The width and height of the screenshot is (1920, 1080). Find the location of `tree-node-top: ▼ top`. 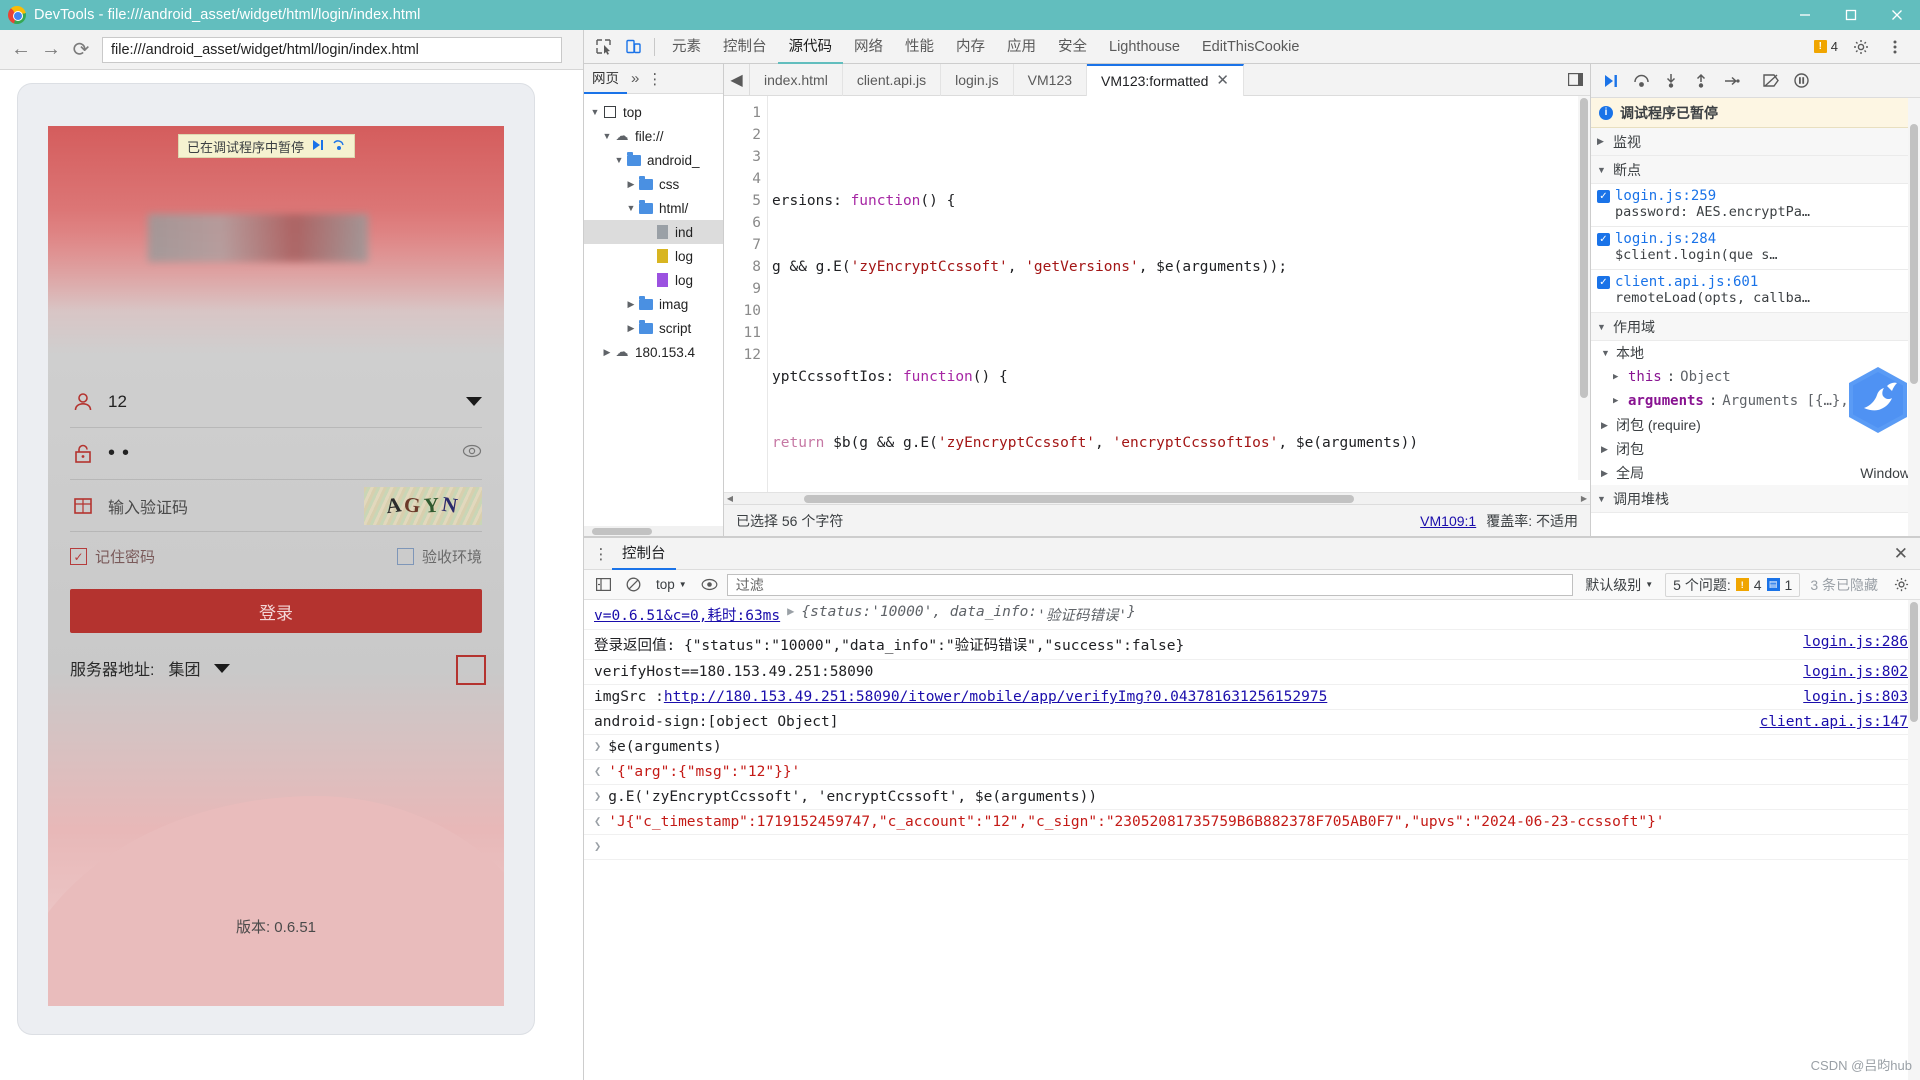

tree-node-top: ▼ top is located at coordinates (653, 112).